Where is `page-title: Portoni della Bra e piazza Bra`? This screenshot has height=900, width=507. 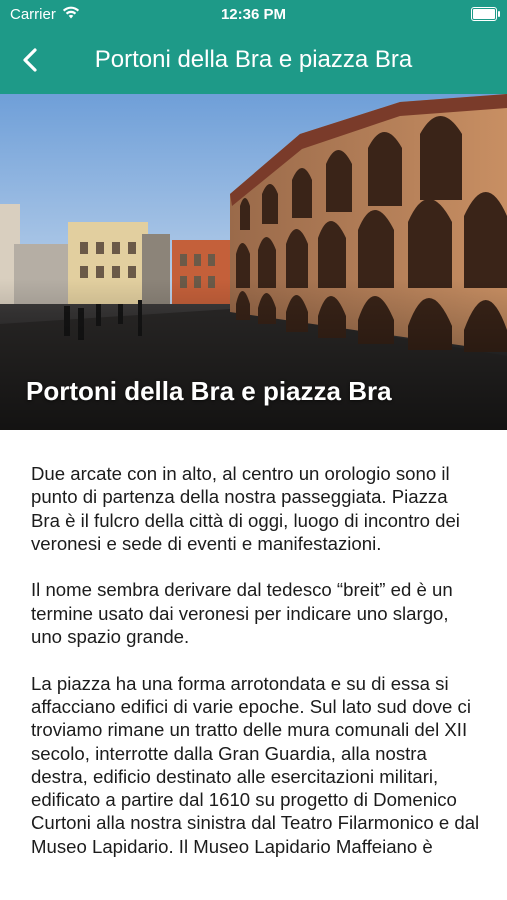 page-title: Portoni della Bra e piazza Bra is located at coordinates (253, 59).